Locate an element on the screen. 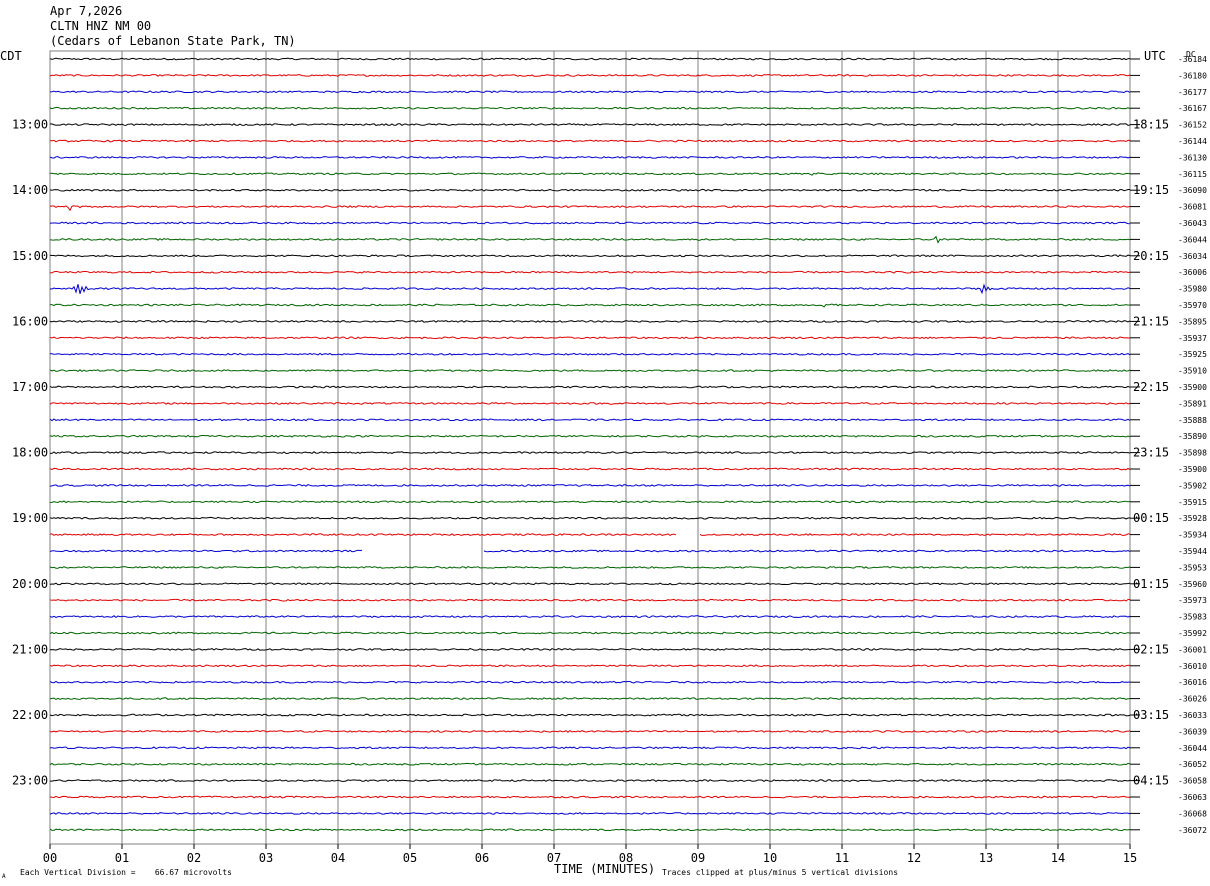 The image size is (1210, 886). x-tick-label: 14 is located at coordinates (1058, 858).